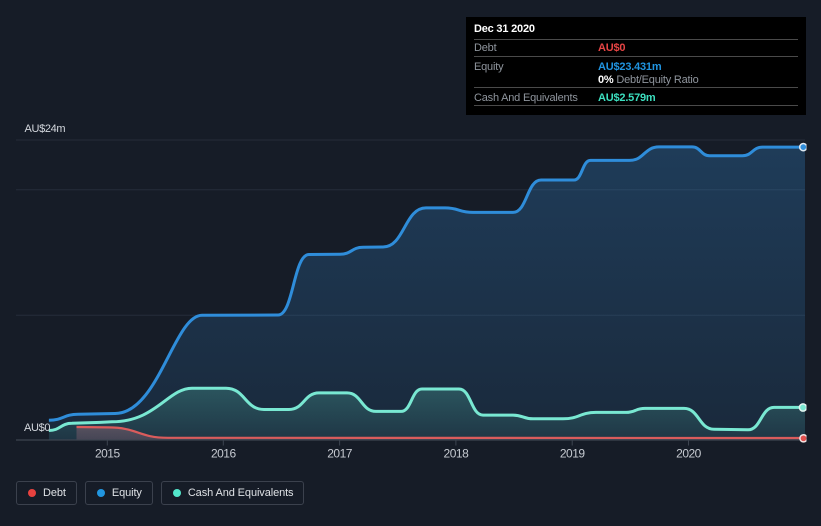 The image size is (821, 526). What do you see at coordinates (108, 454) in the screenshot?
I see `svg-text: 2015` at bounding box center [108, 454].